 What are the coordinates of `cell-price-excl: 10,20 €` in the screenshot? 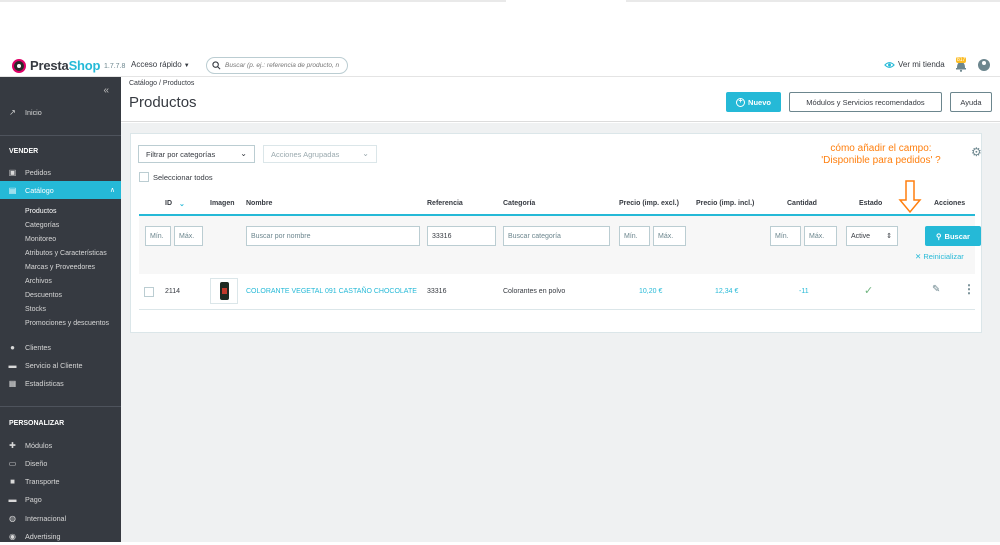 It's located at (650, 291).